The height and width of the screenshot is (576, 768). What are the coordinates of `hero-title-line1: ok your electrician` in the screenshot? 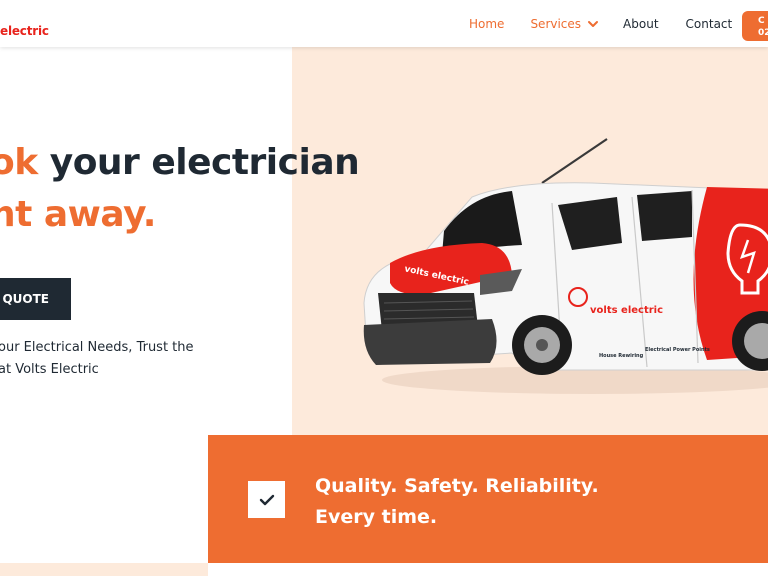 It's located at (180, 162).